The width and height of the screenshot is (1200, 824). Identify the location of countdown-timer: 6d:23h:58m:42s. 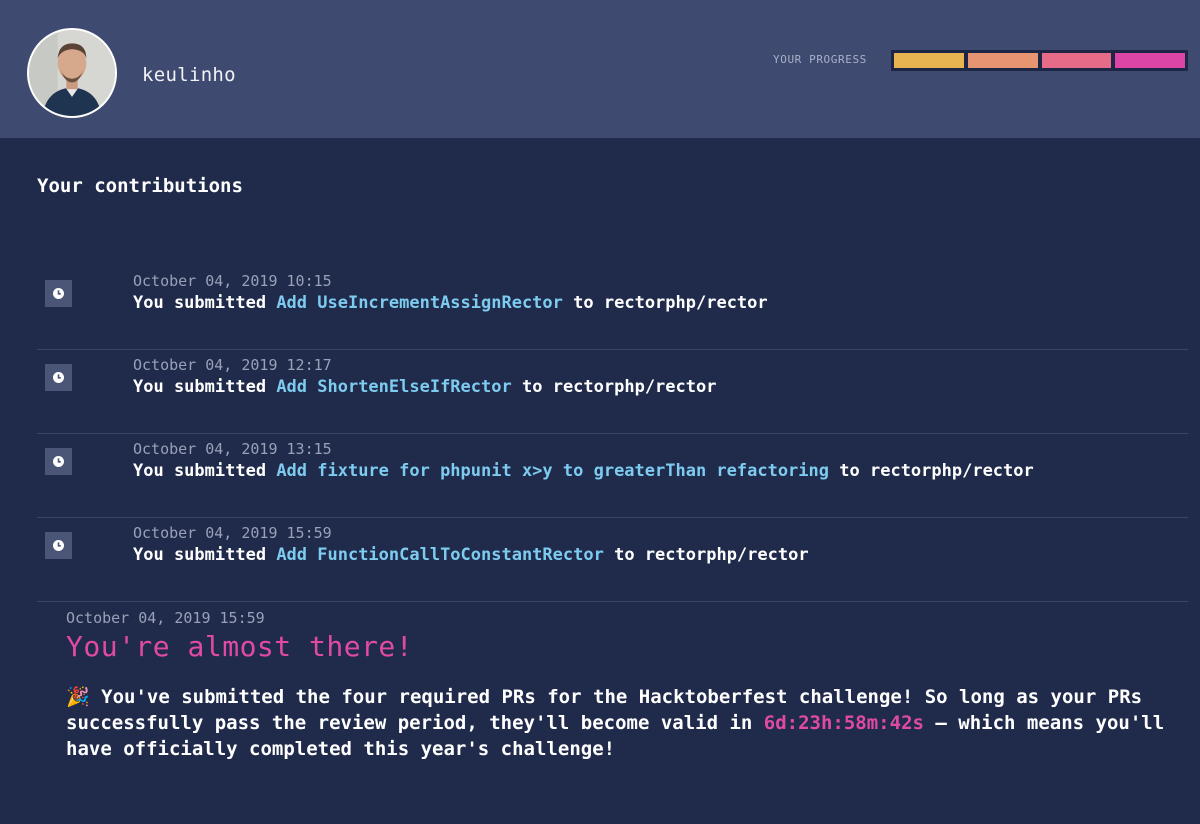
(843, 723).